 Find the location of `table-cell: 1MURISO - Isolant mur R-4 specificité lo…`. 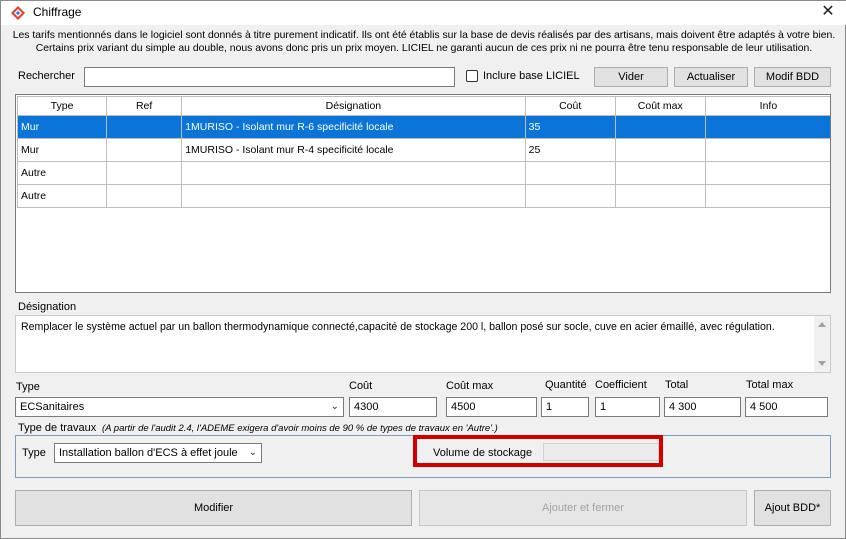

table-cell: 1MURISO - Isolant mur R-4 specificité lo… is located at coordinates (353, 150).